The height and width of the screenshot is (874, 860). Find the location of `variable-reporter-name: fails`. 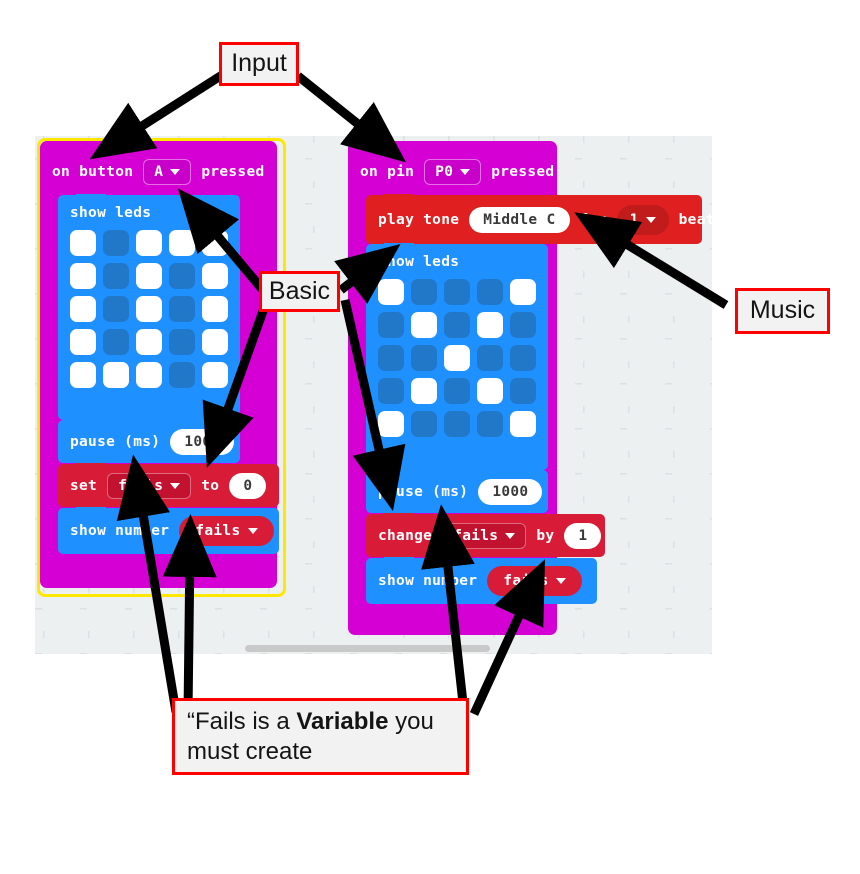

variable-reporter-name: fails is located at coordinates (218, 531).